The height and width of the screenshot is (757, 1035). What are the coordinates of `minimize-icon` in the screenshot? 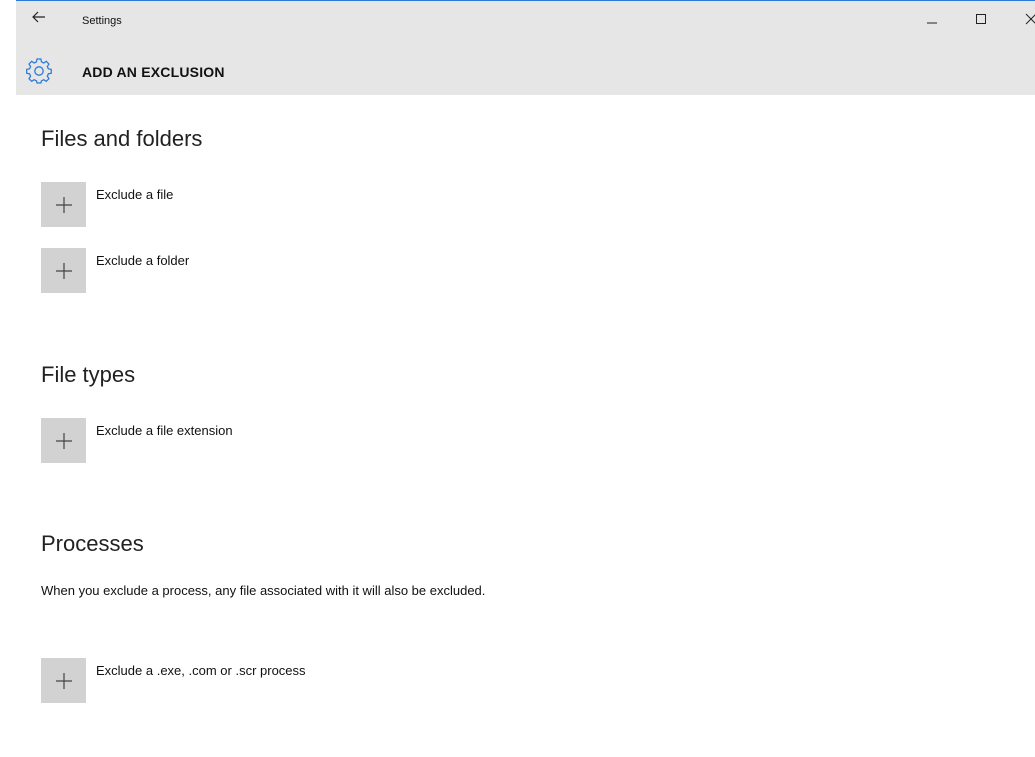 It's located at (932, 23).